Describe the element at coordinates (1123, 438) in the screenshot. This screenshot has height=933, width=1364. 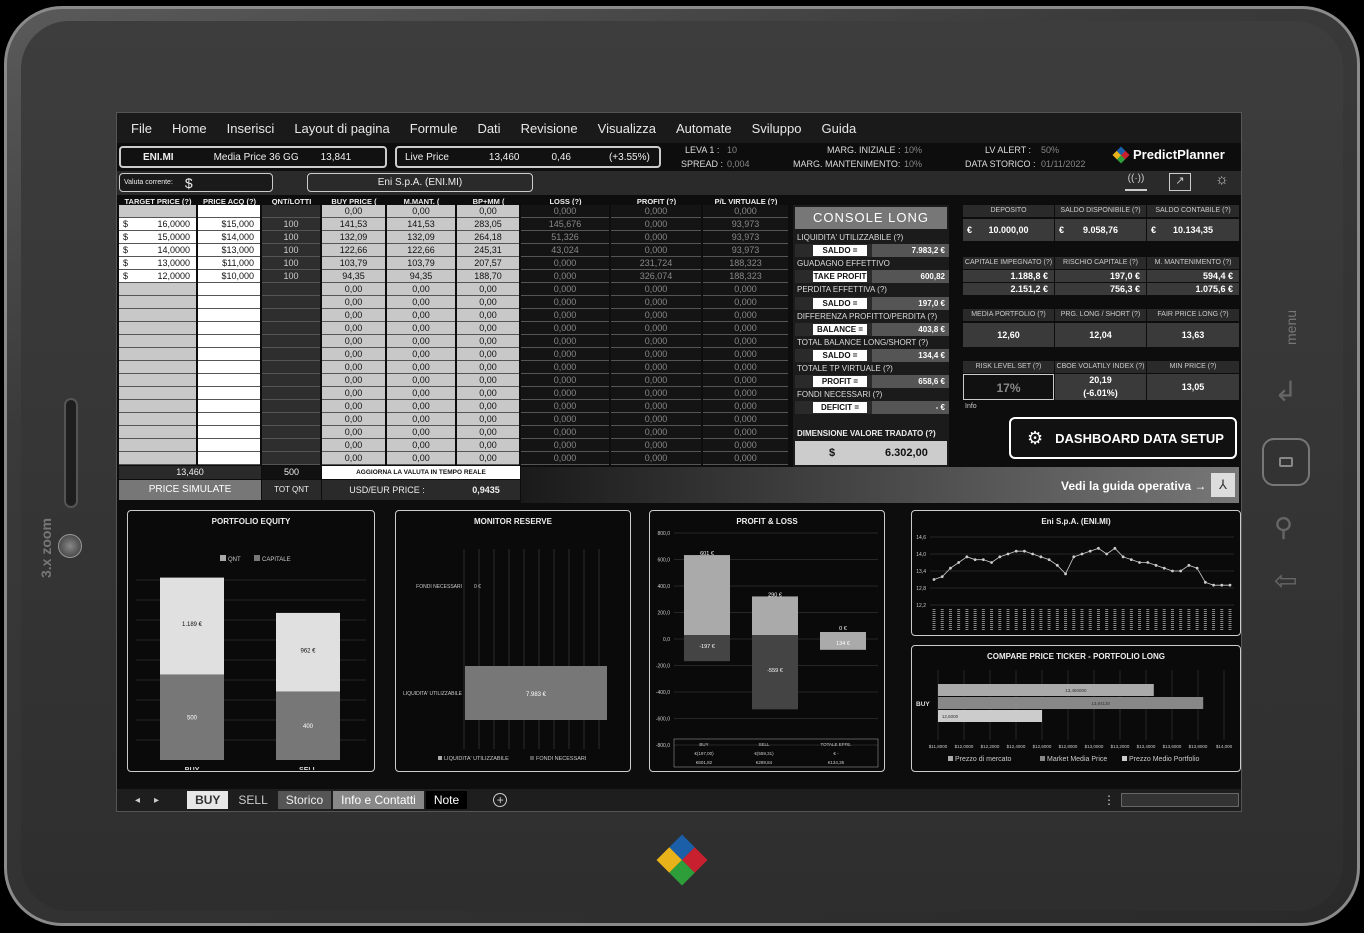
I see `dashboard-button: ⚙ DASHBOARD DATA SETUP` at that location.